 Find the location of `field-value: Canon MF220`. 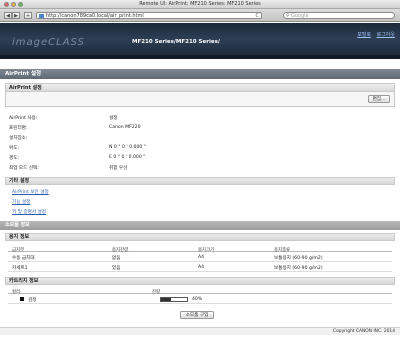

field-value: Canon MF220 is located at coordinates (125, 127).